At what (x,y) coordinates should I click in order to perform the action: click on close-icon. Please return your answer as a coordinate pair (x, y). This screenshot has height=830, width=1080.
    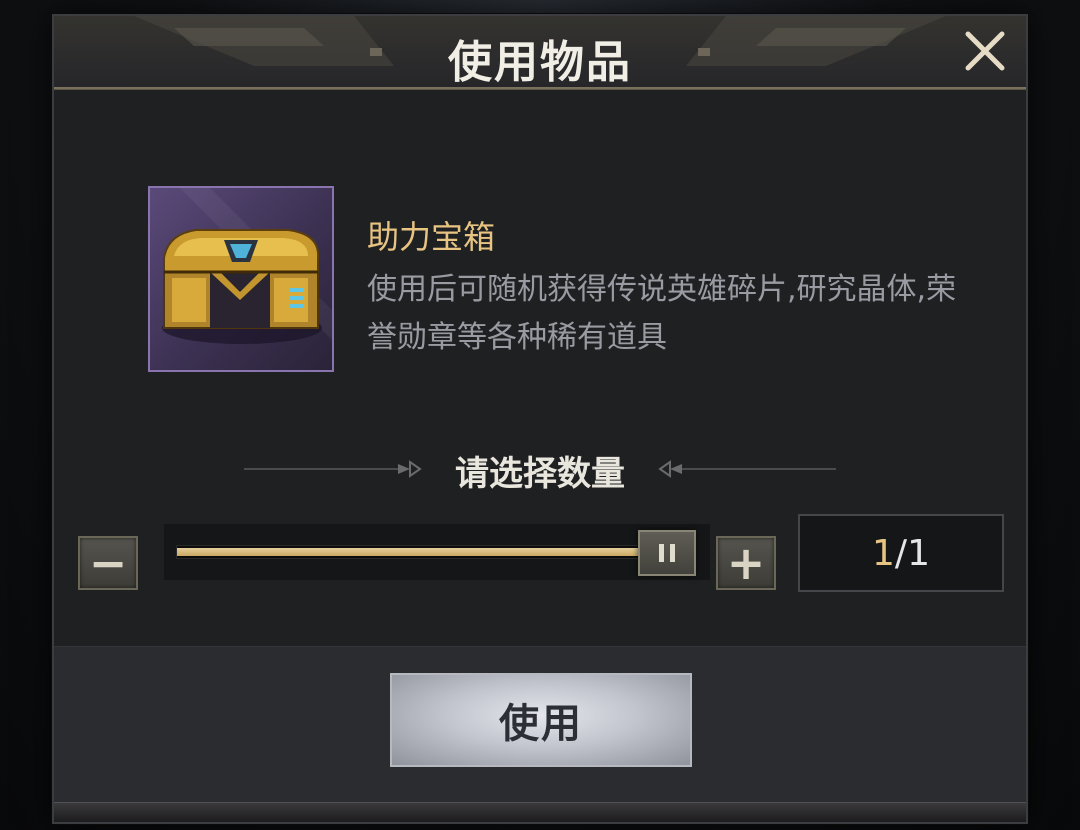
    Looking at the image, I should click on (985, 51).